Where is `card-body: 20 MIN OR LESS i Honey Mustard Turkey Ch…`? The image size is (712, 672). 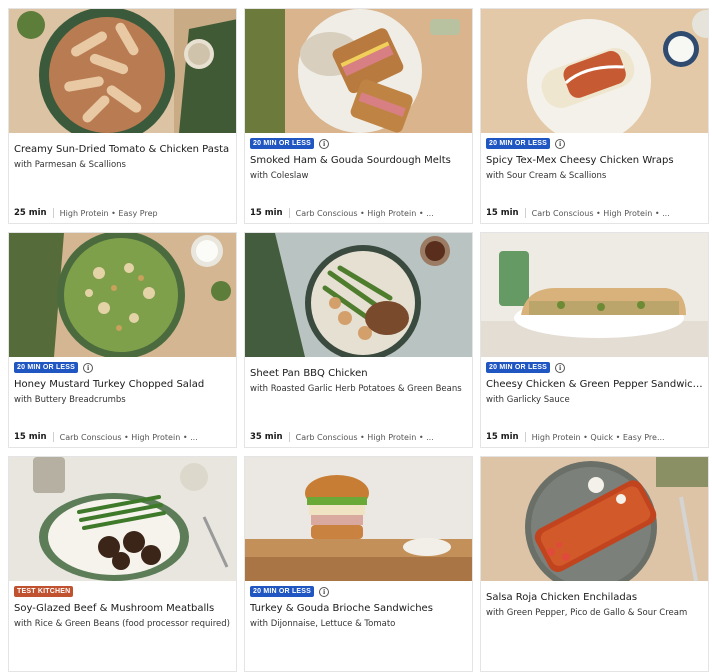 card-body: 20 MIN OR LESS i Honey Mustard Turkey Ch… is located at coordinates (122, 402).